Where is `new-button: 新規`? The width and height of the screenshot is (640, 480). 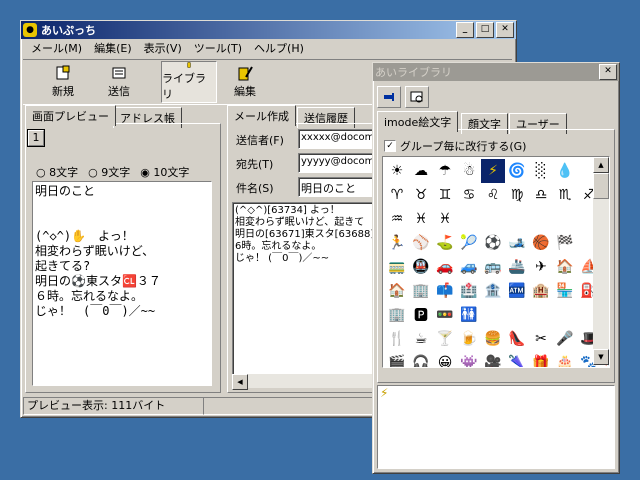 new-button: 新規 is located at coordinates (63, 82).